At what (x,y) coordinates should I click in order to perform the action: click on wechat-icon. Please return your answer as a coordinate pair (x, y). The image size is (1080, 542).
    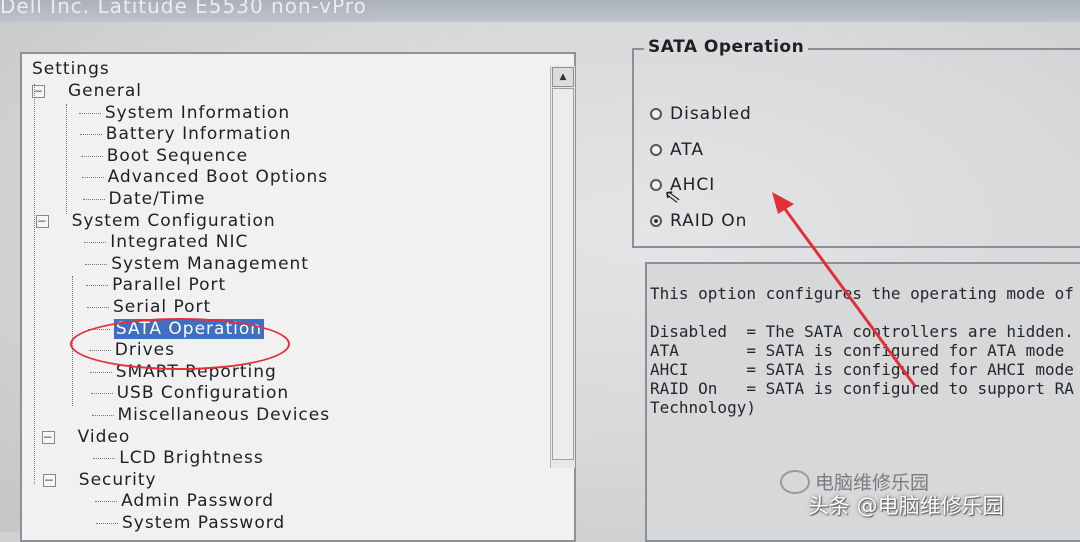
    Looking at the image, I should click on (795, 482).